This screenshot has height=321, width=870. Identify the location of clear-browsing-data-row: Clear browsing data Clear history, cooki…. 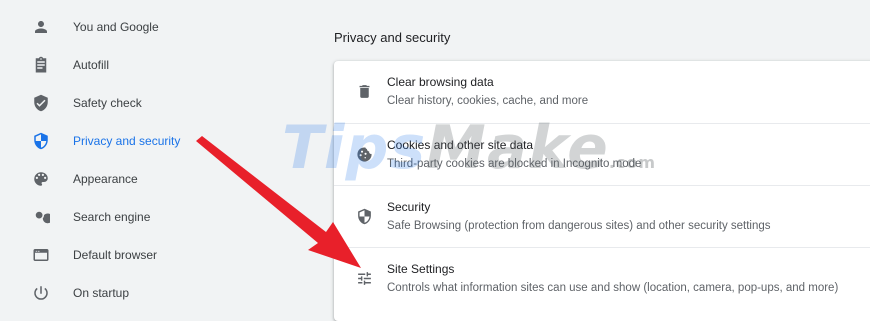
(602, 92).